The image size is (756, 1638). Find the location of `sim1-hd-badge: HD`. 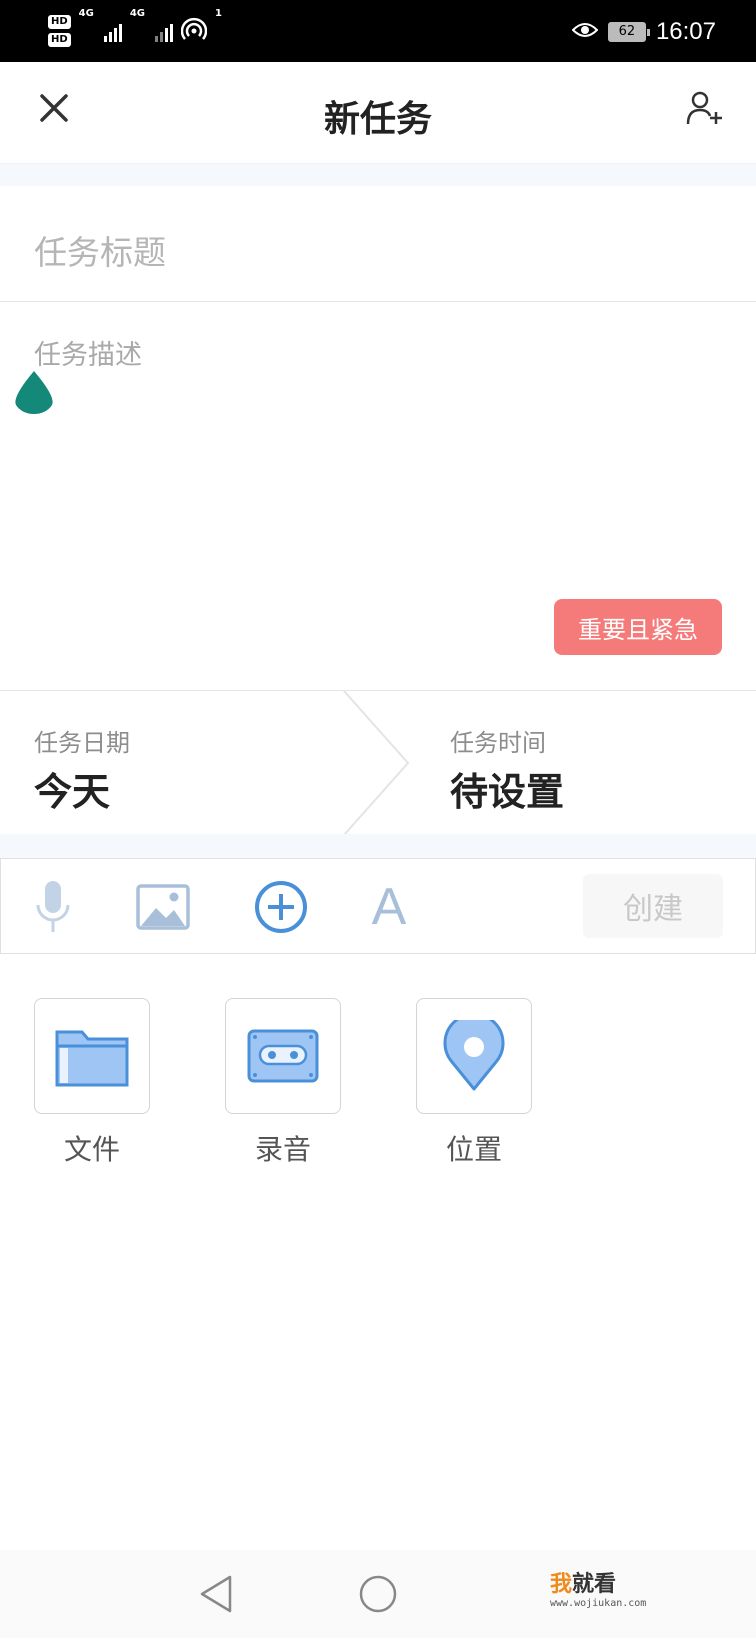

sim1-hd-badge: HD is located at coordinates (59, 22).